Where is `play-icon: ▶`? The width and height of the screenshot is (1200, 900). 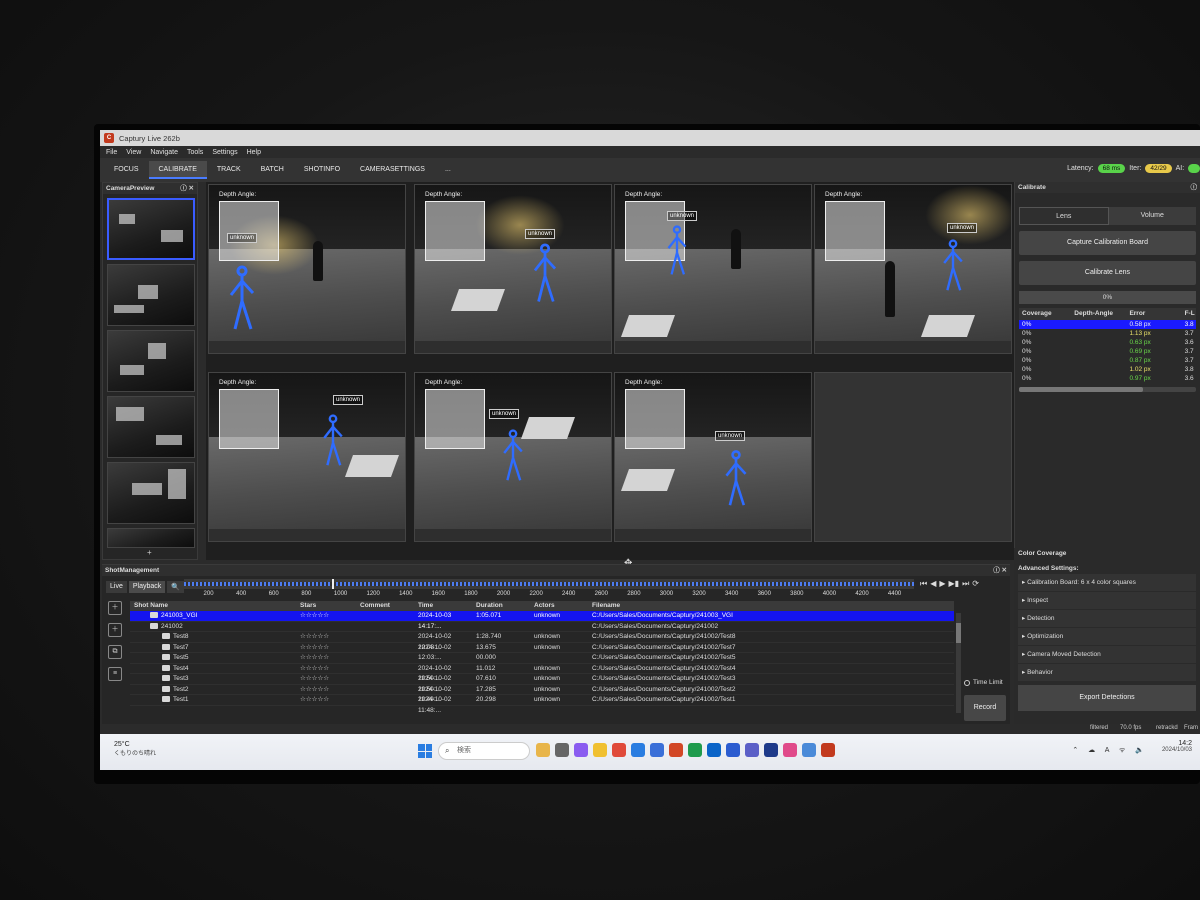
play-icon: ▶ is located at coordinates (942, 584).